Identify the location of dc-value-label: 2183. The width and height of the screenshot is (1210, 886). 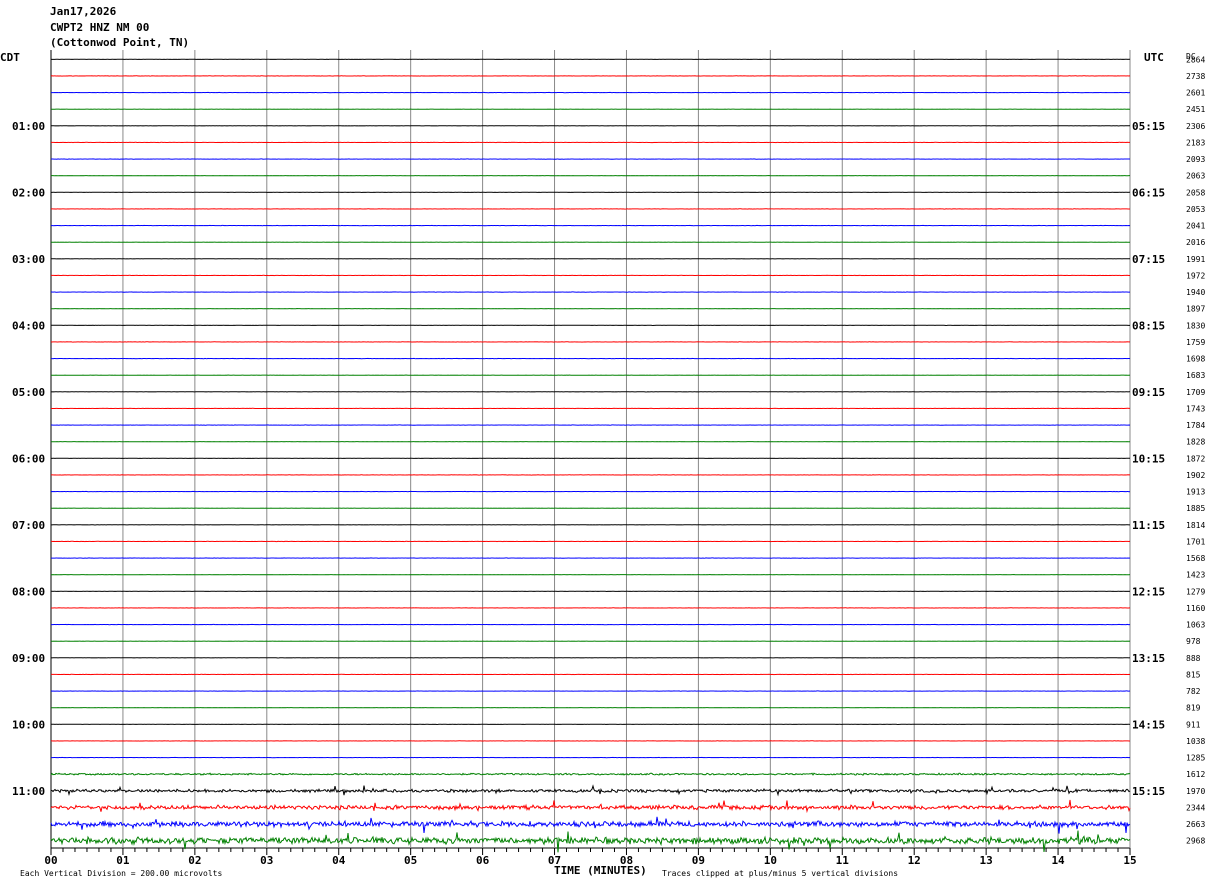
(1195, 142).